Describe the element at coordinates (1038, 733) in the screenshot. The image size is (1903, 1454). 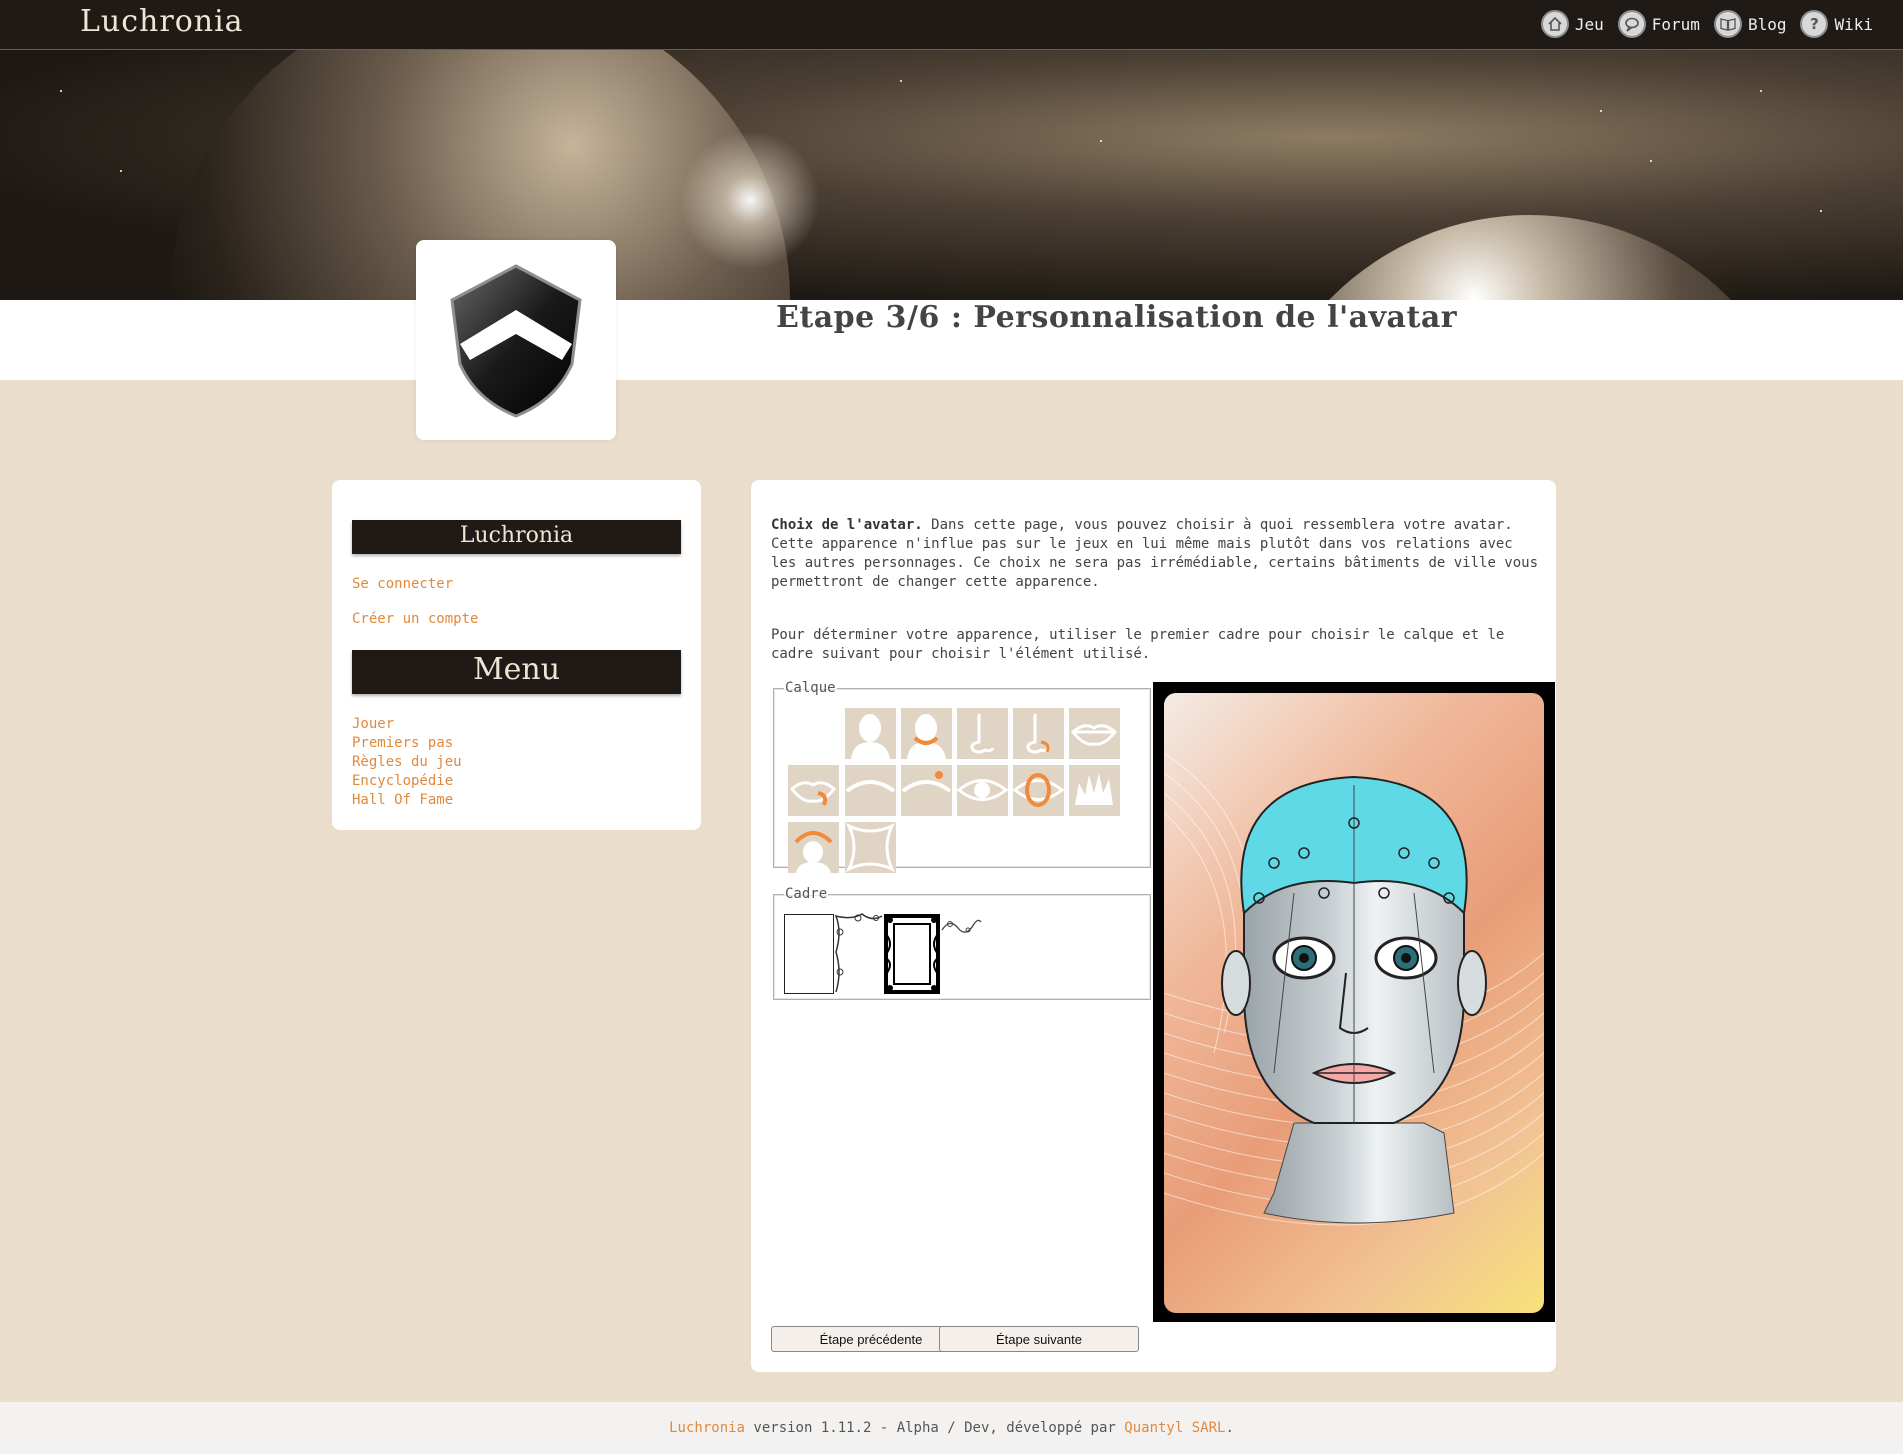
I see `layer-tile-nose-color` at that location.